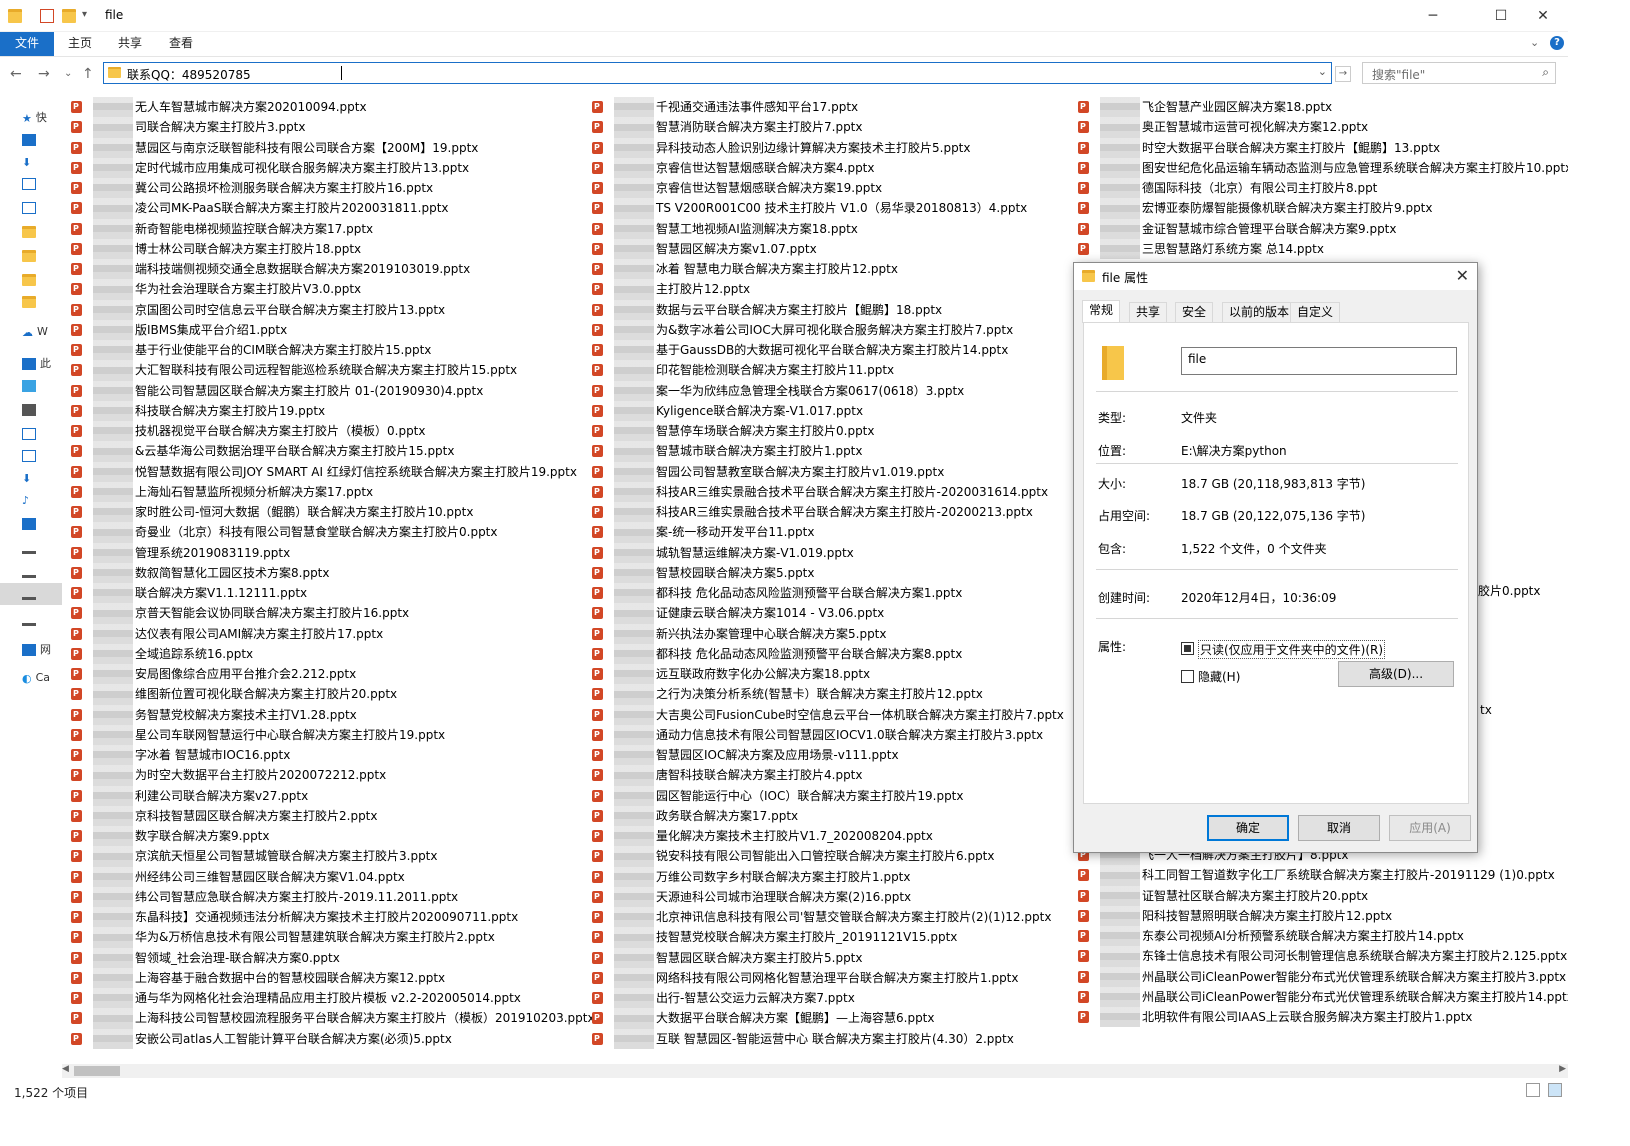 The width and height of the screenshot is (1630, 1146). I want to click on dialog-tab-general: 常规, so click(1101, 311).